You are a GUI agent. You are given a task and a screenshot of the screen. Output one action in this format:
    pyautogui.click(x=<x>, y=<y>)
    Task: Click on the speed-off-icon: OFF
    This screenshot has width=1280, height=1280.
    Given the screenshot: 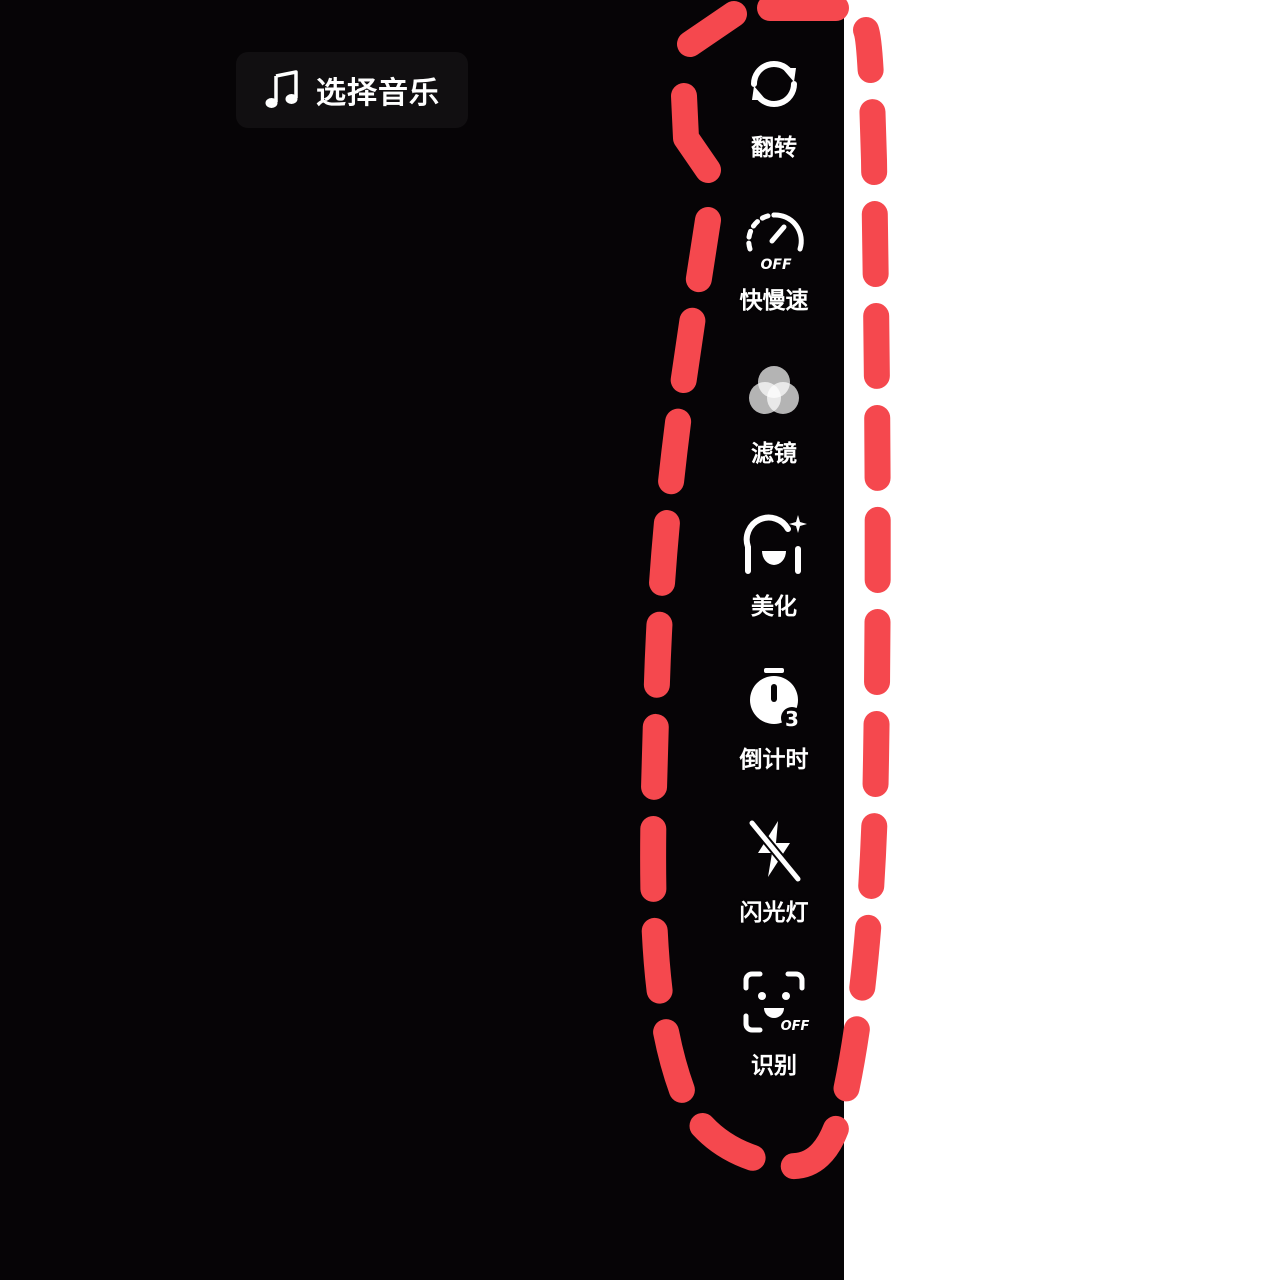 What is the action you would take?
    pyautogui.click(x=775, y=242)
    